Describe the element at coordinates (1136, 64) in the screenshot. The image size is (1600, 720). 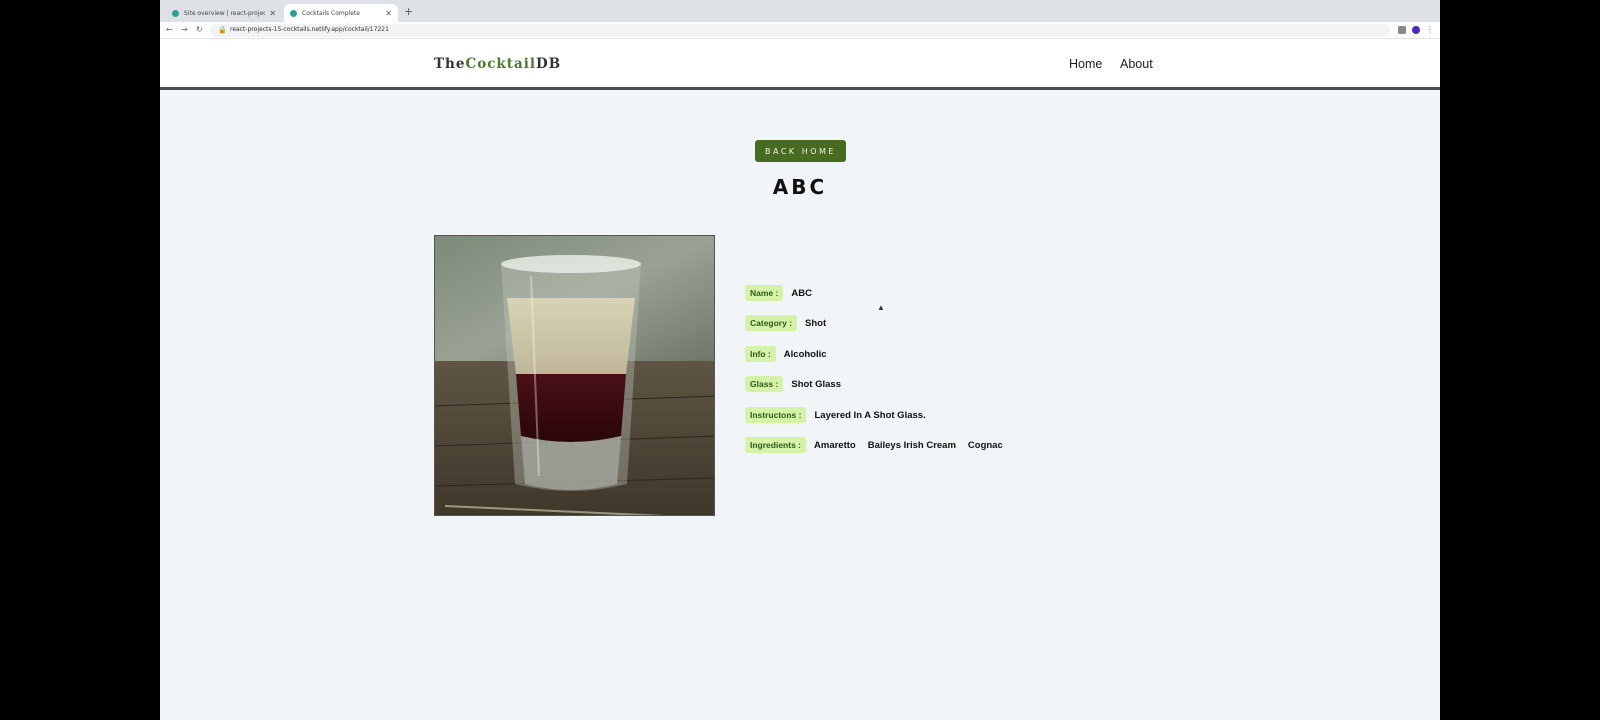
I see `nav-link-about: About` at that location.